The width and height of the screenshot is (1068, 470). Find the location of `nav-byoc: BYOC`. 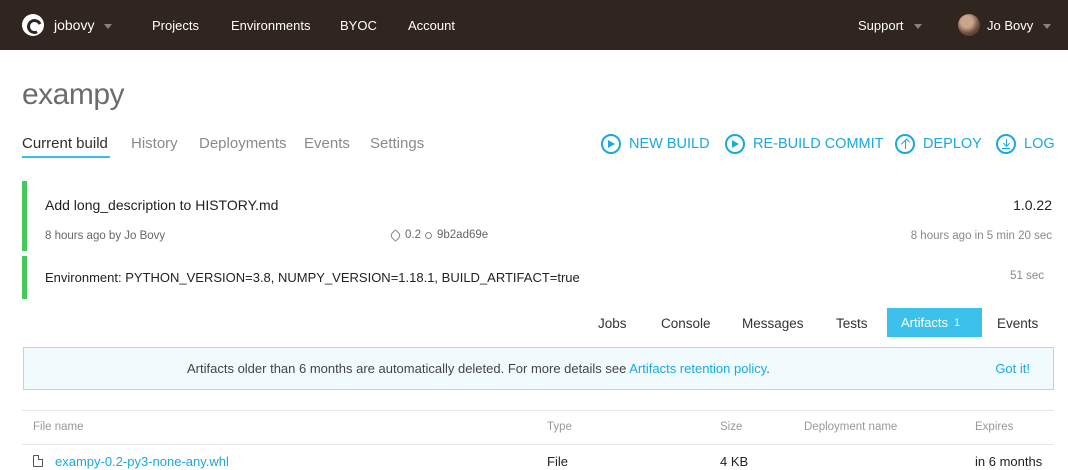

nav-byoc: BYOC is located at coordinates (358, 25).